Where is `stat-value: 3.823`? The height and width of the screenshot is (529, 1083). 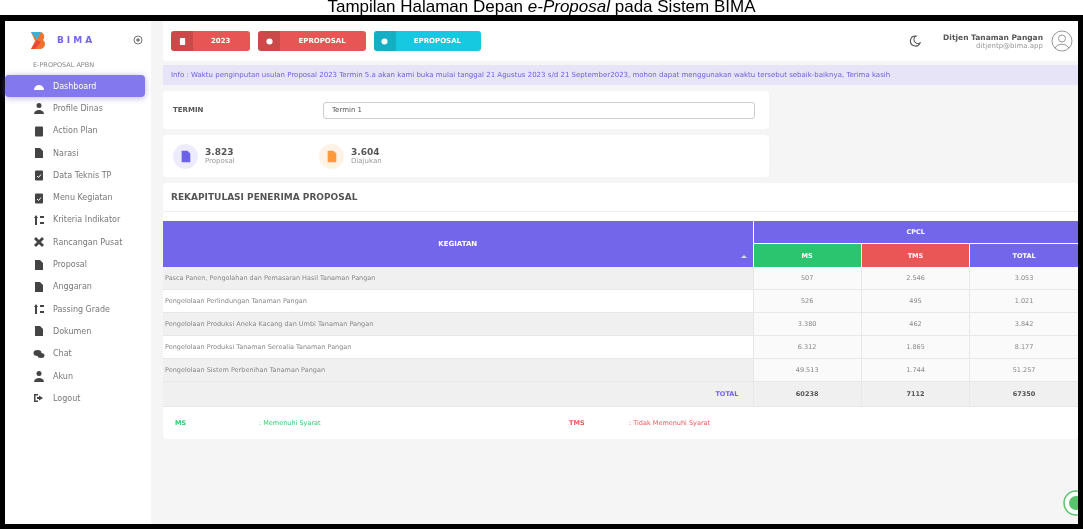 stat-value: 3.823 is located at coordinates (220, 152).